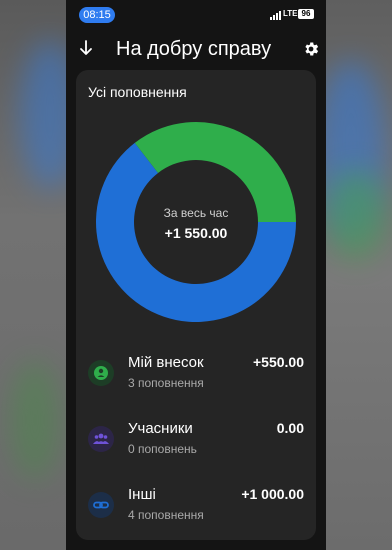  What do you see at coordinates (290, 13) in the screenshot?
I see `network-label: LTE` at bounding box center [290, 13].